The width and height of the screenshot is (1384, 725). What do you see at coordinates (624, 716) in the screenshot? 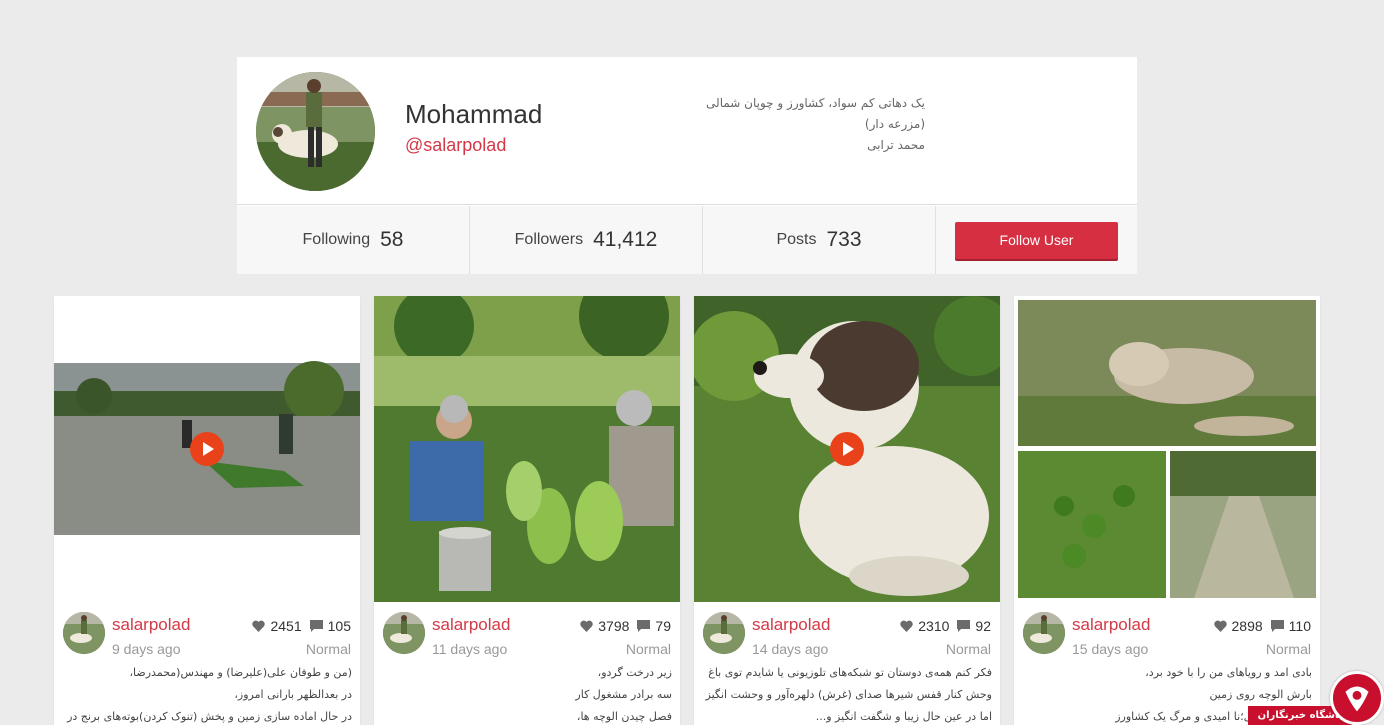
I see `caption-line: فصل چیدن الوچه ها،` at bounding box center [624, 716].